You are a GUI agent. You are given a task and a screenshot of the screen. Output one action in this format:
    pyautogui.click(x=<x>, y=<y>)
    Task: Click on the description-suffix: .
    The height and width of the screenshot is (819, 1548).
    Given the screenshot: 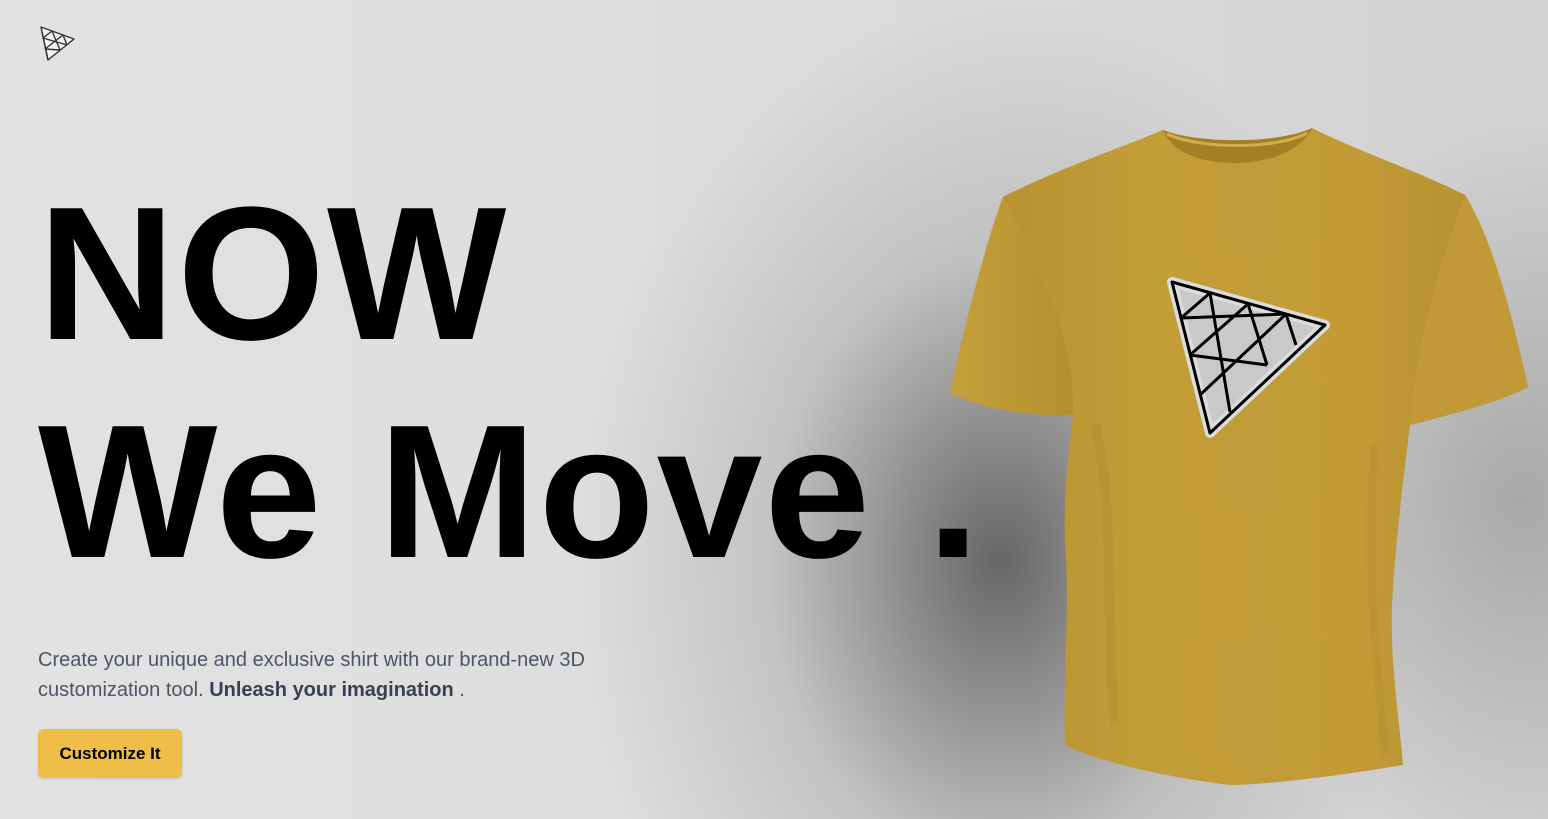 What is the action you would take?
    pyautogui.click(x=462, y=690)
    